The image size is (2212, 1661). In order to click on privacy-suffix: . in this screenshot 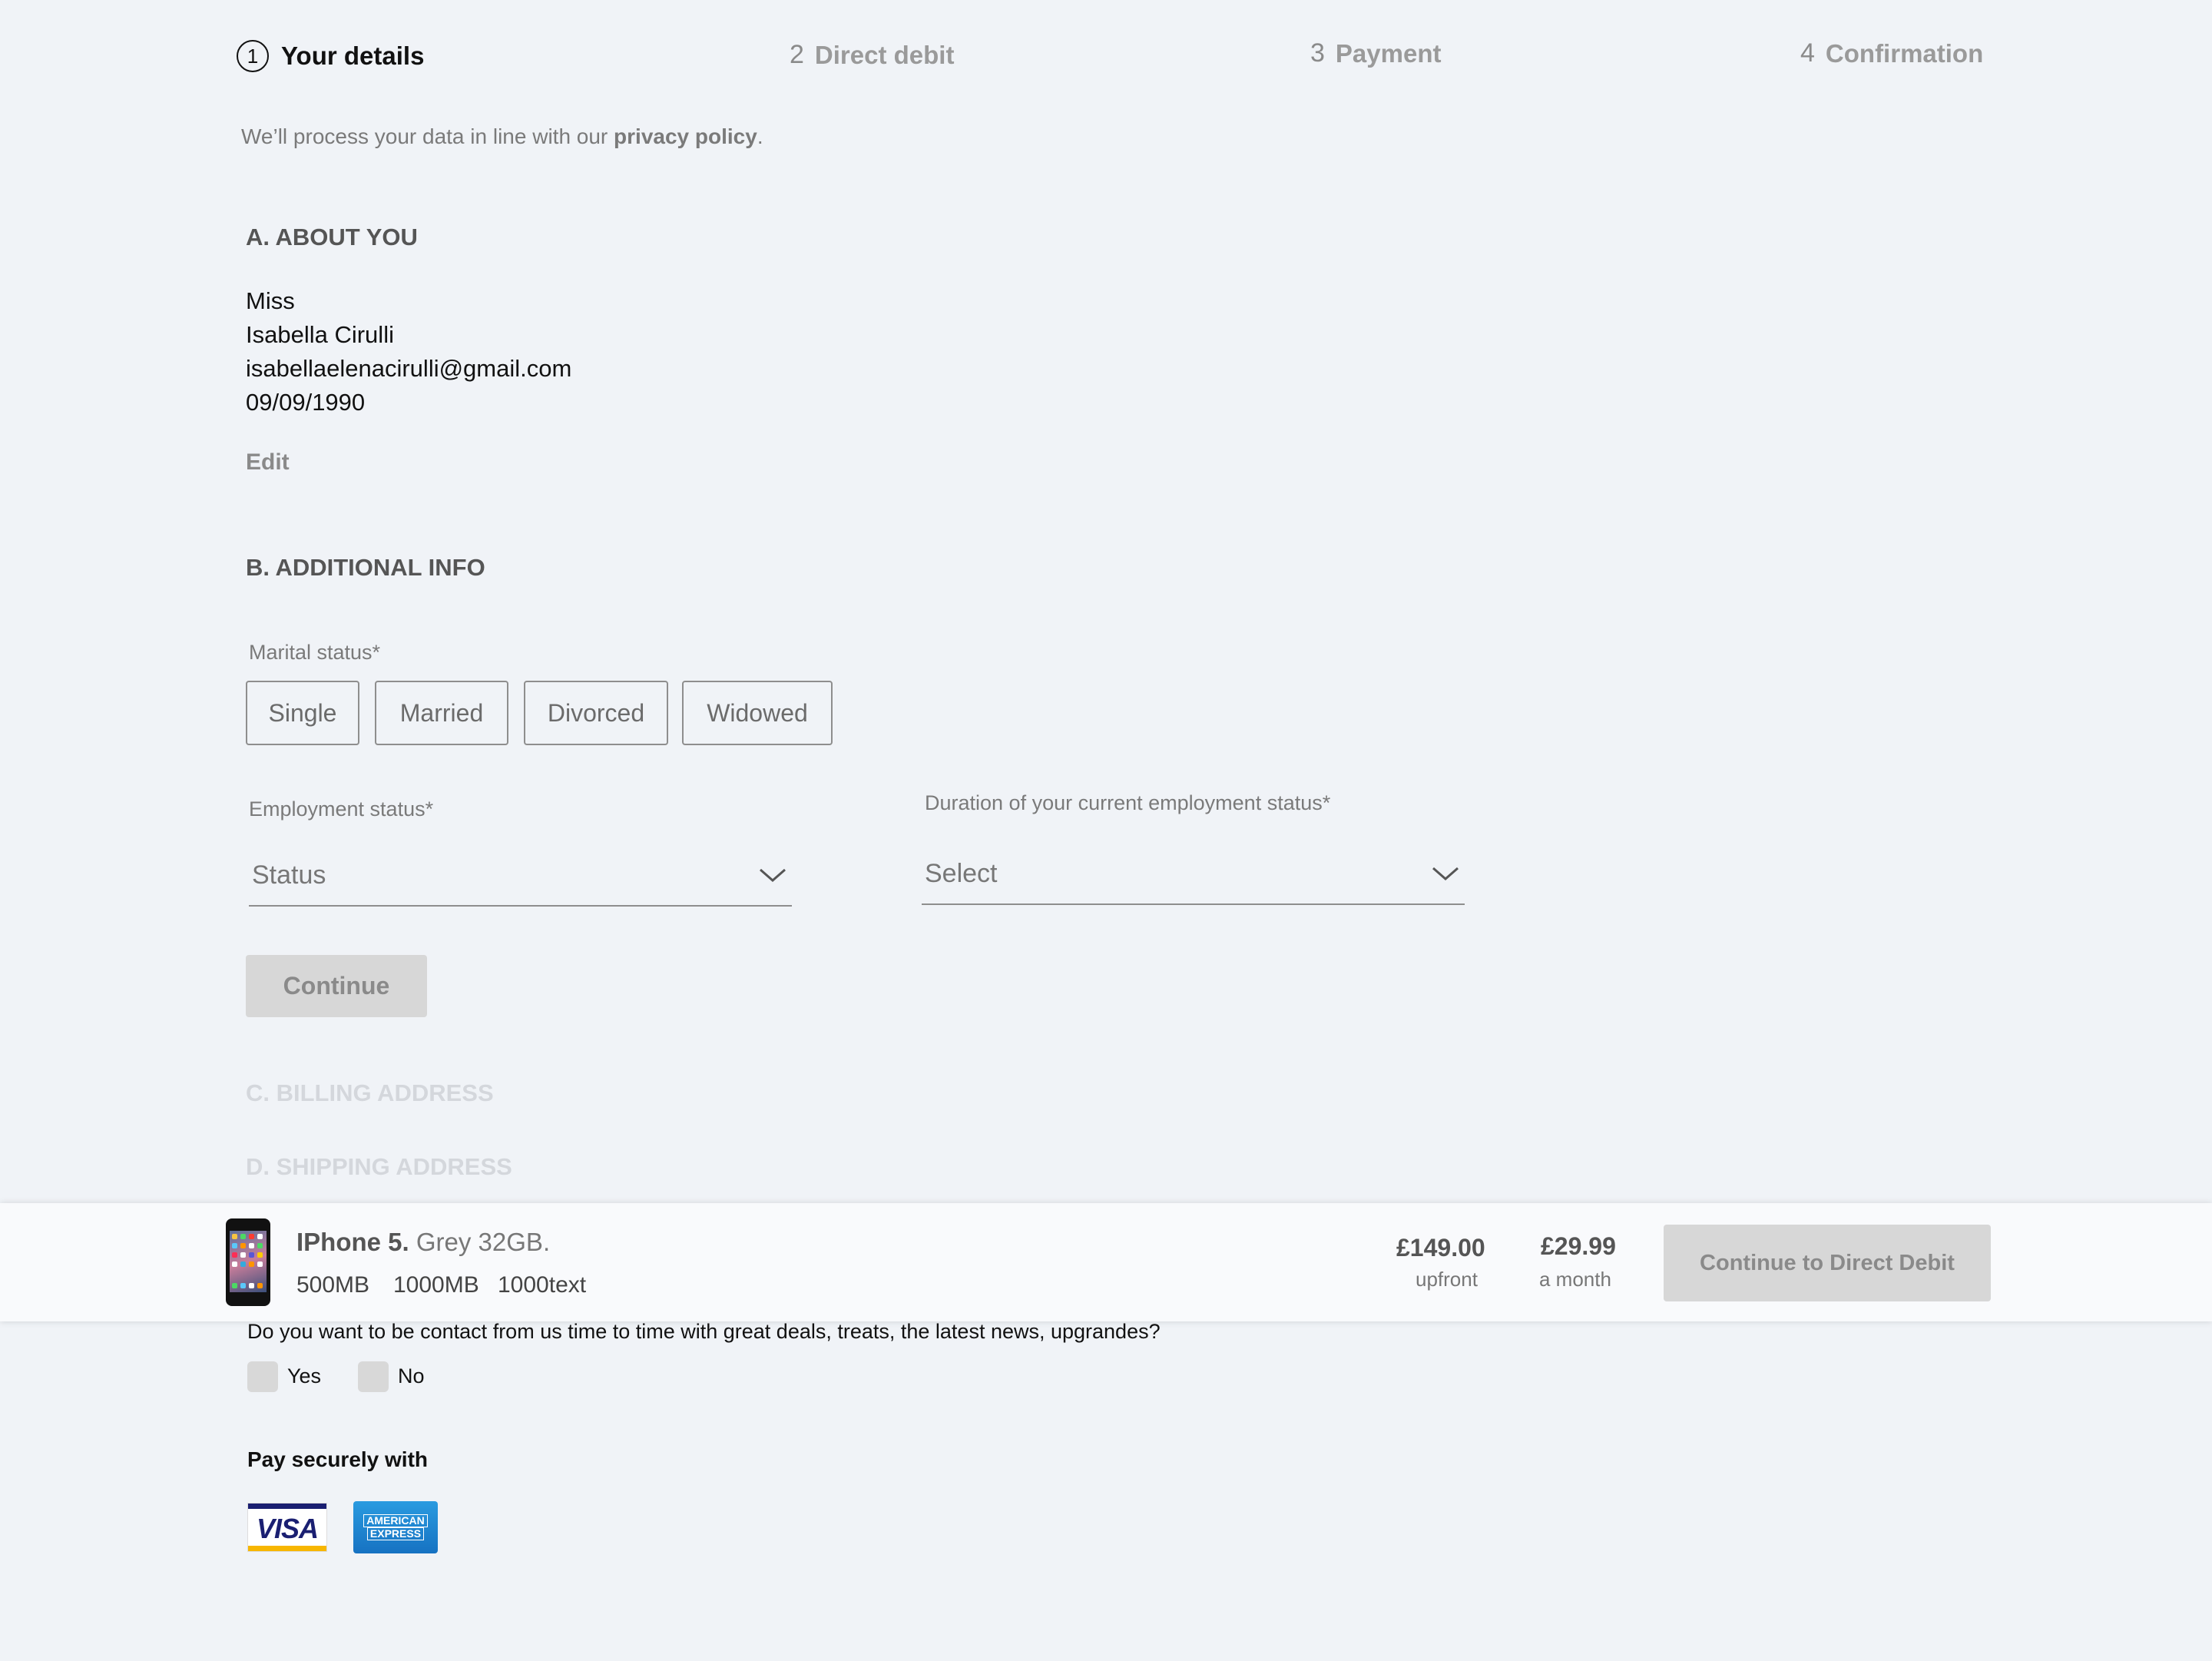, I will do `click(760, 136)`.